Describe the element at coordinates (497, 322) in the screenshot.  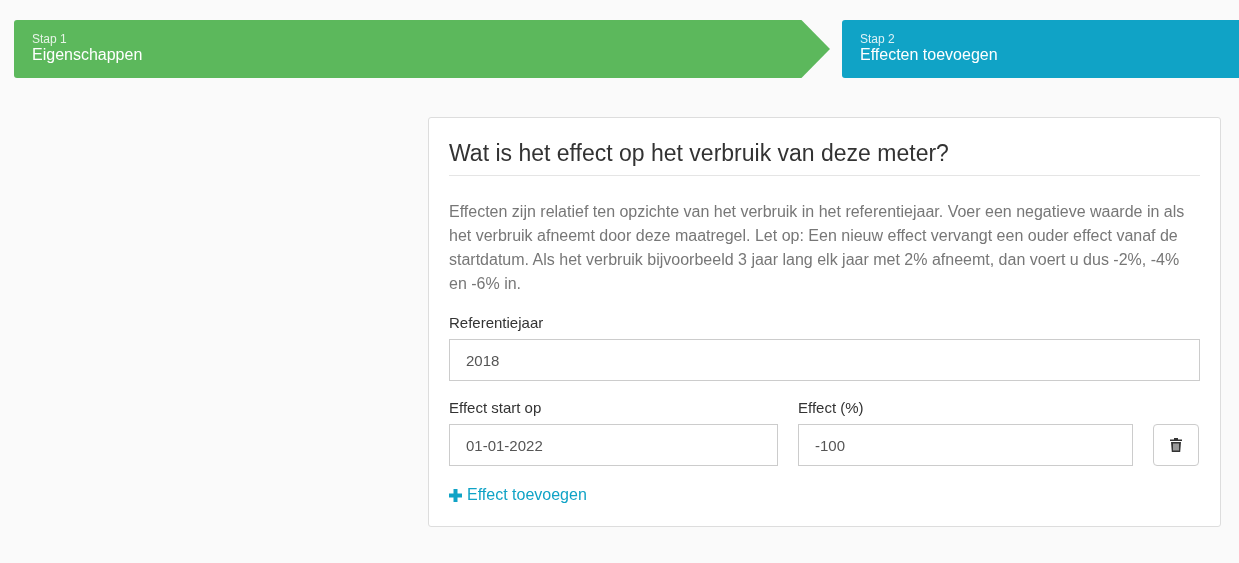
I see `field-label: Referentiejaar` at that location.